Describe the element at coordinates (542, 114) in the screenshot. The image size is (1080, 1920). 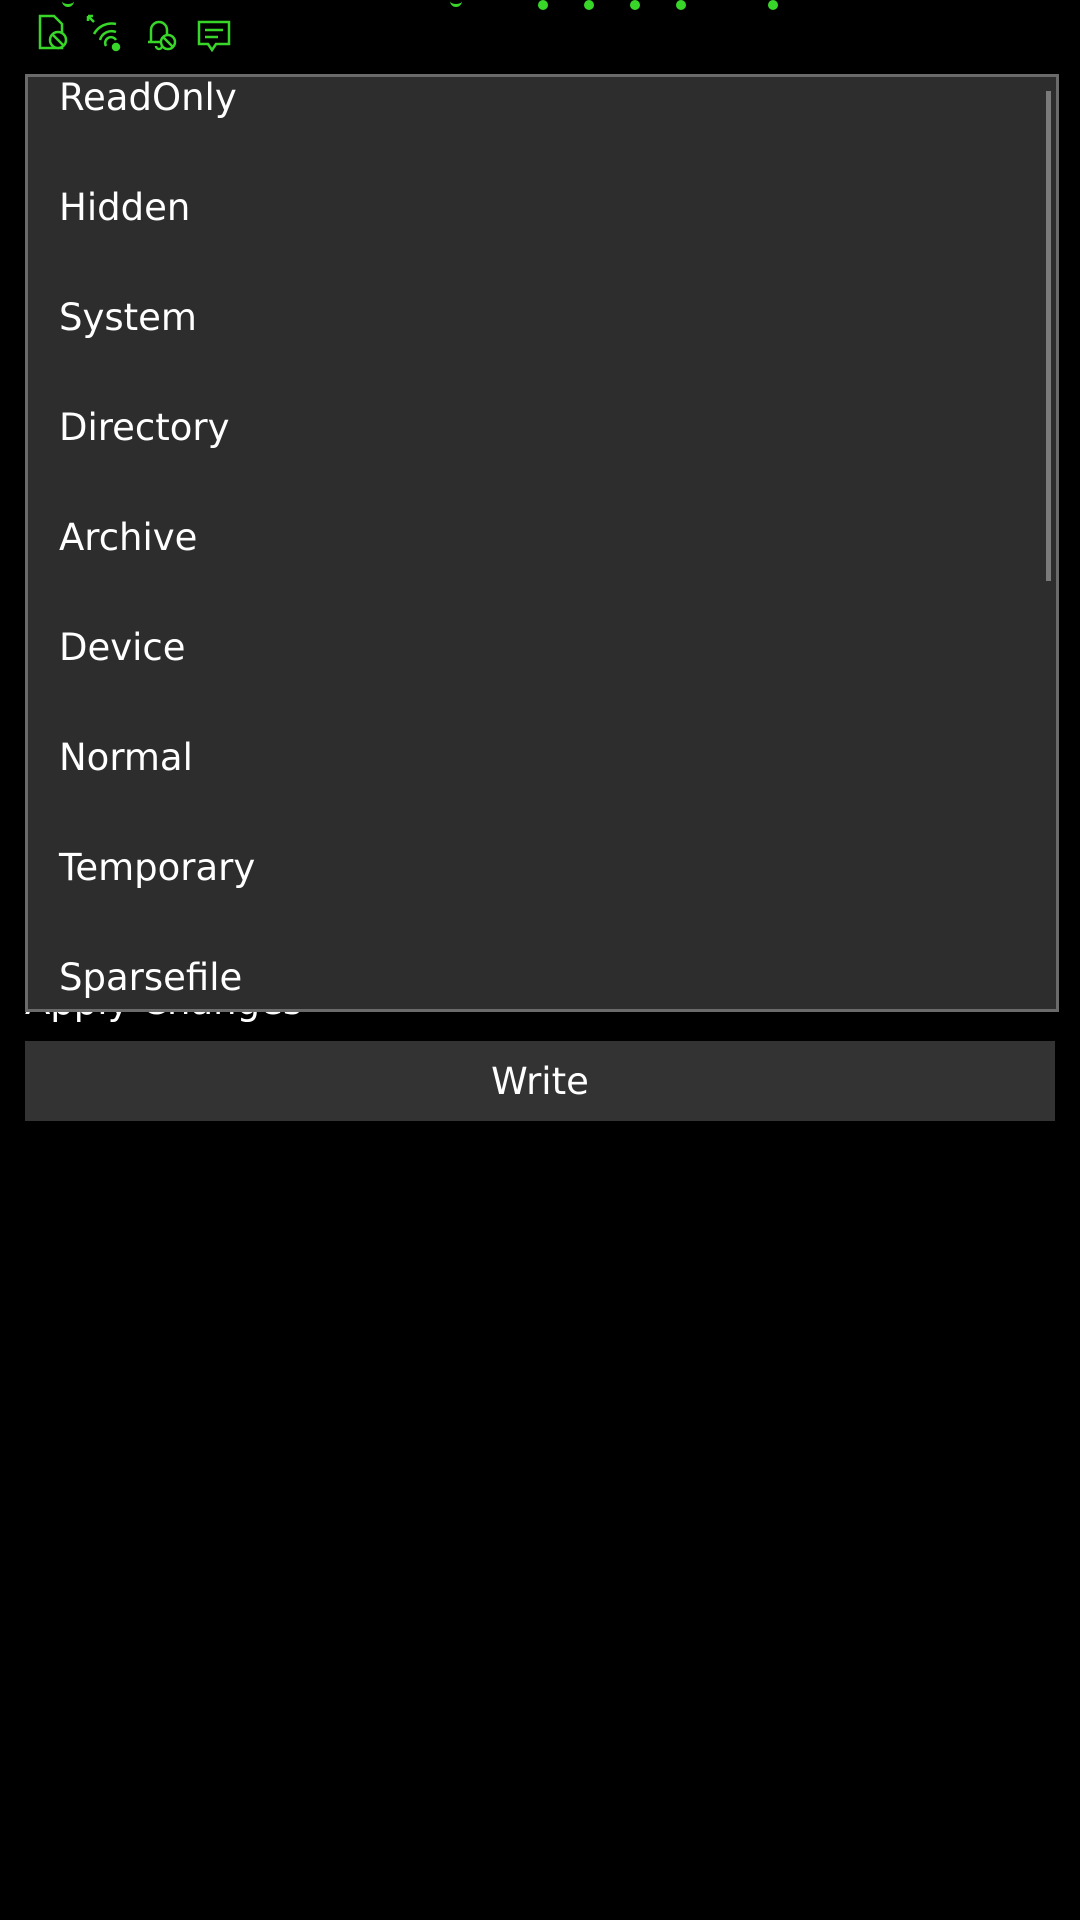
I see `dropdown-item-readonly: ReadOnly` at that location.